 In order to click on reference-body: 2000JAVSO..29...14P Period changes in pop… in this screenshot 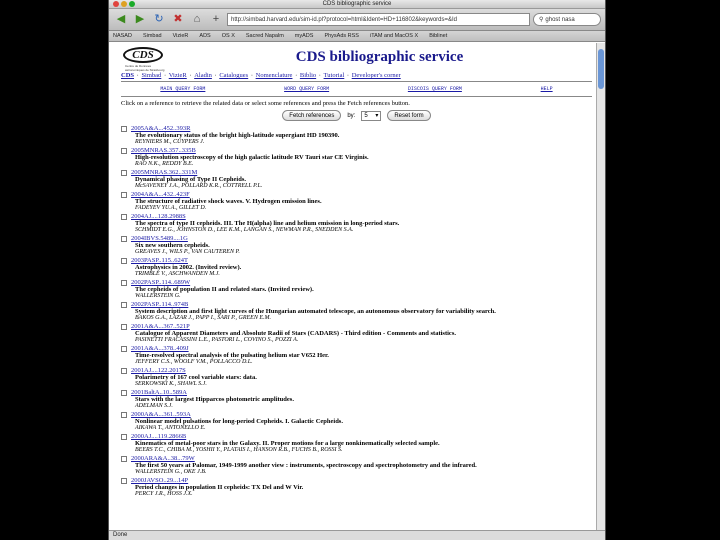, I will do `click(361, 487)`.